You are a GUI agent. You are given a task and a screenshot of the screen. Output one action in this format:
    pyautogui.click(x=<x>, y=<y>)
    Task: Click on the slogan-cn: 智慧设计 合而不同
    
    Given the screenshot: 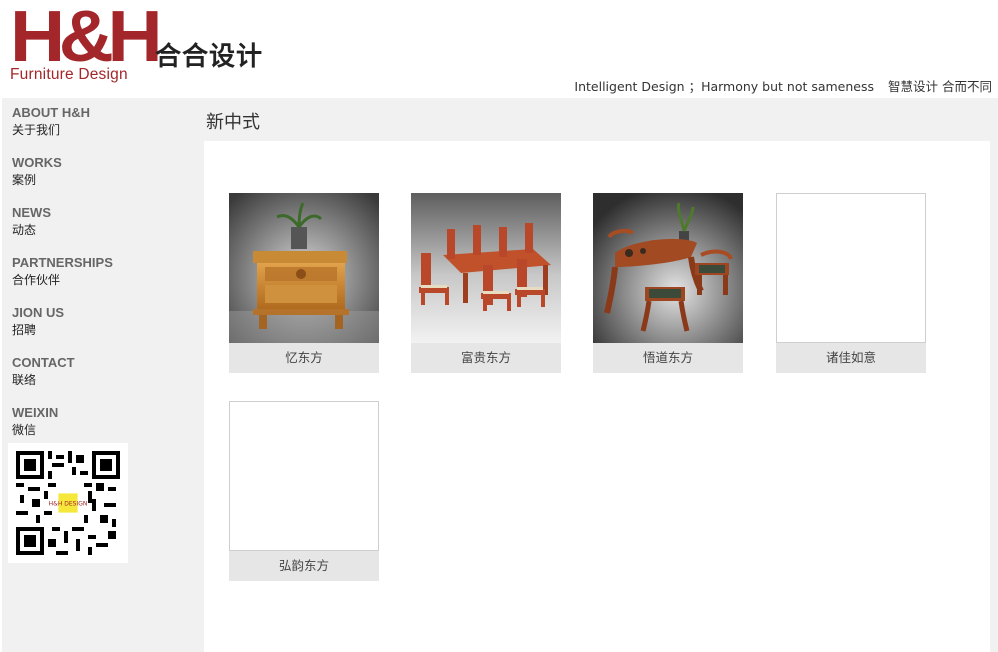 What is the action you would take?
    pyautogui.click(x=940, y=86)
    